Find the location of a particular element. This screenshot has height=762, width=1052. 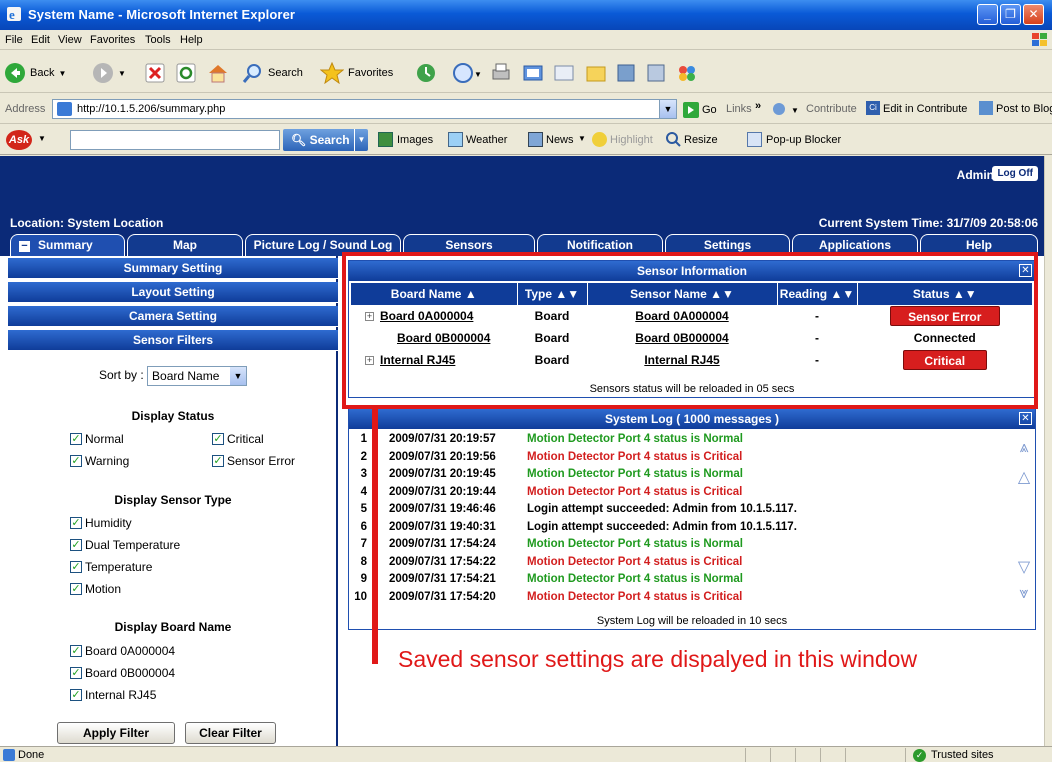

edit-icon is located at coordinates (533, 73).